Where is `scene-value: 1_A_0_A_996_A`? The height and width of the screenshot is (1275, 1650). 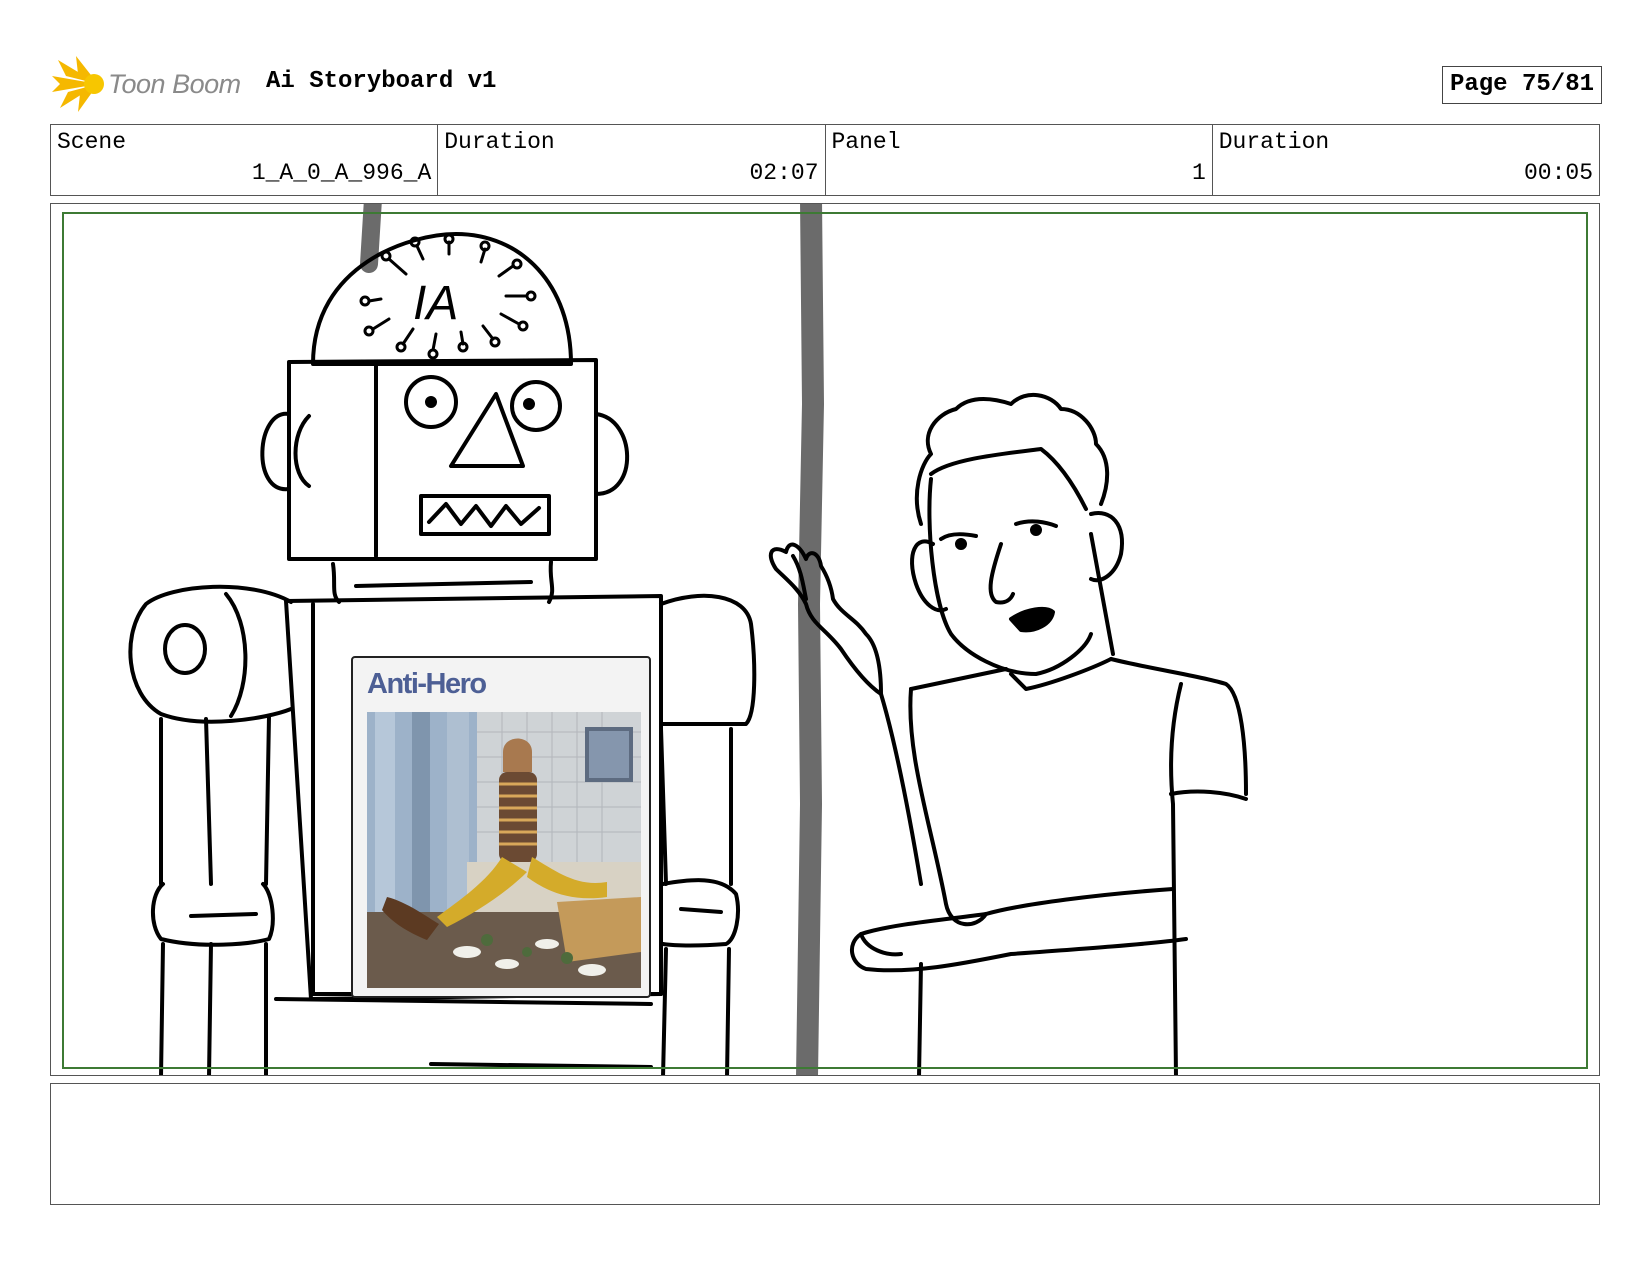 scene-value: 1_A_0_A_996_A is located at coordinates (341, 173).